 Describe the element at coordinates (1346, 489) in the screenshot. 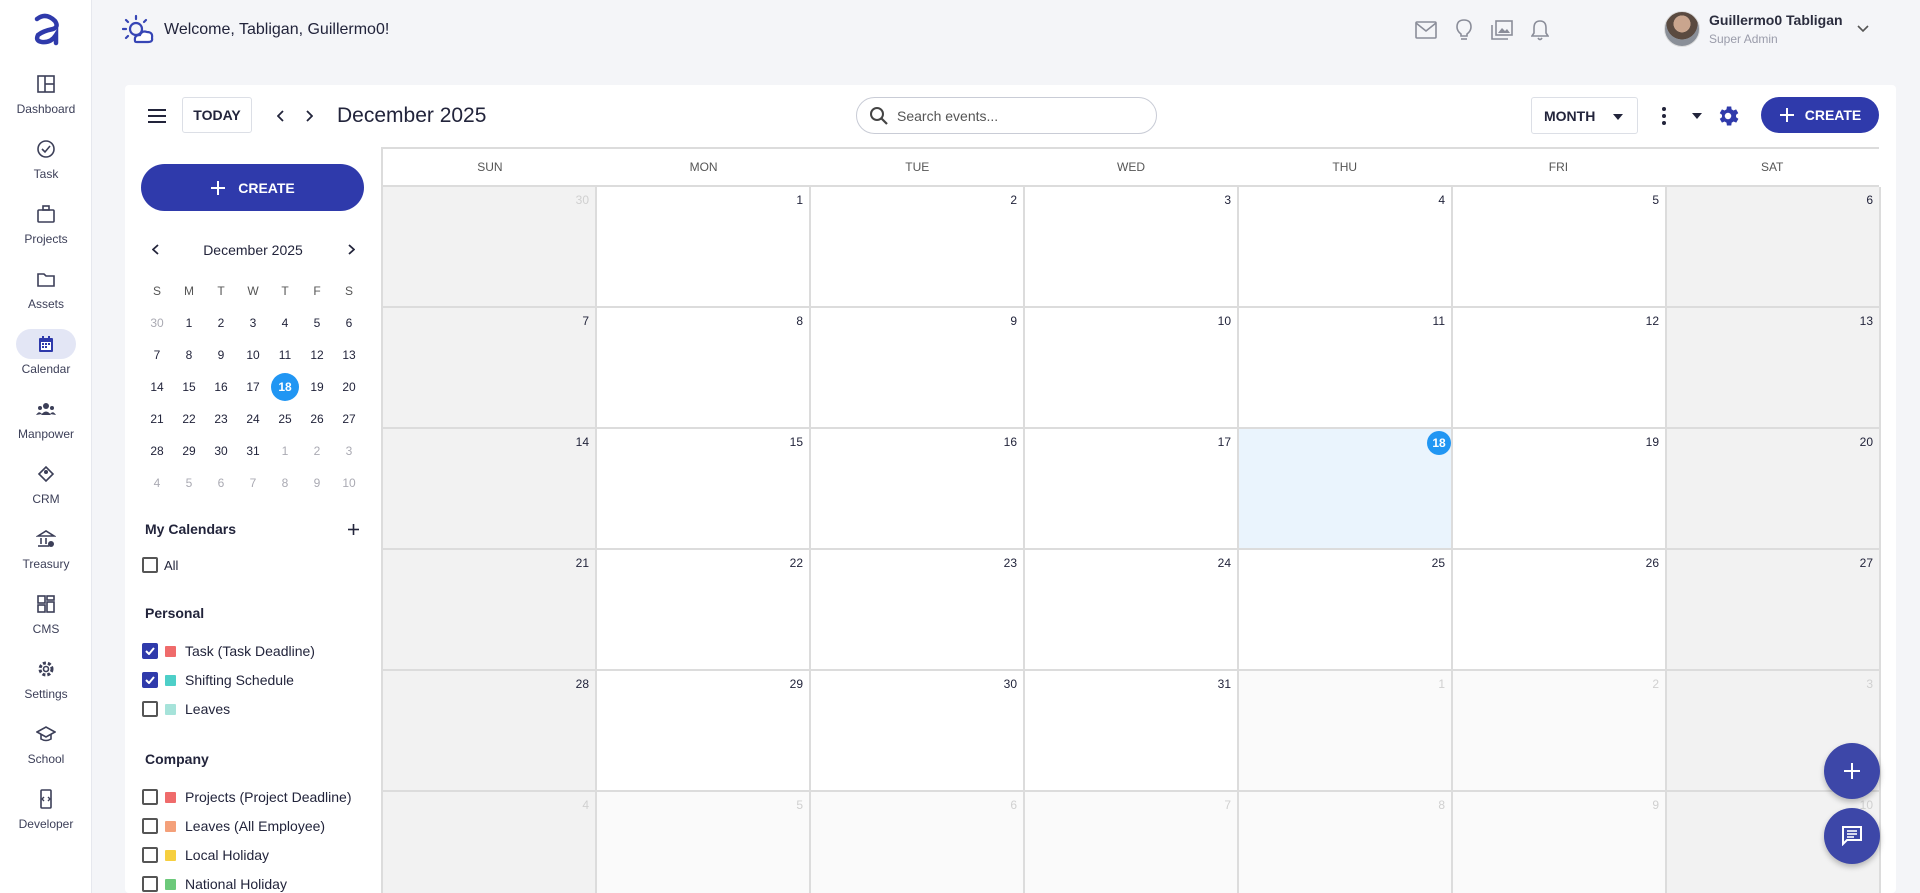

I see `day-cell: 18` at that location.